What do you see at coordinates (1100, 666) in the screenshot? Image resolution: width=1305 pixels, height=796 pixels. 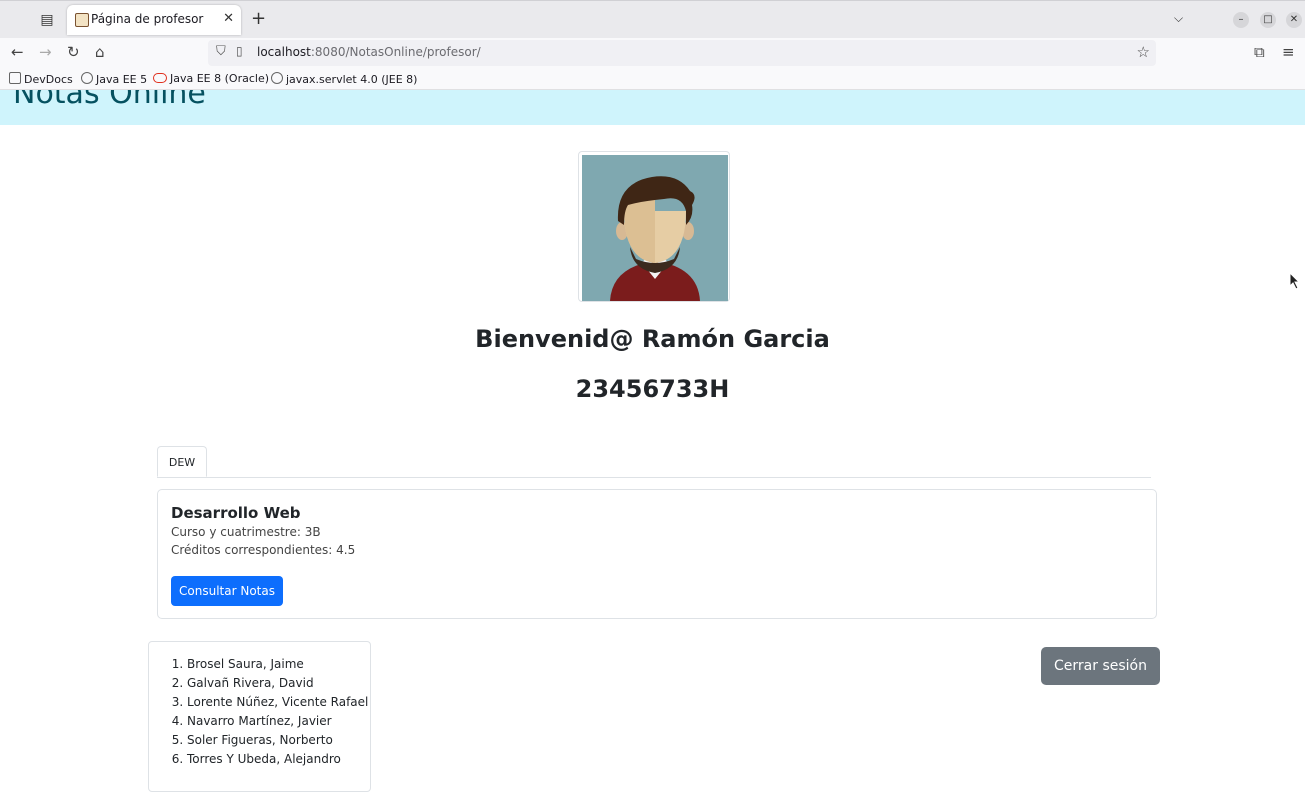 I see `logout-button: Cerrar sesión` at bounding box center [1100, 666].